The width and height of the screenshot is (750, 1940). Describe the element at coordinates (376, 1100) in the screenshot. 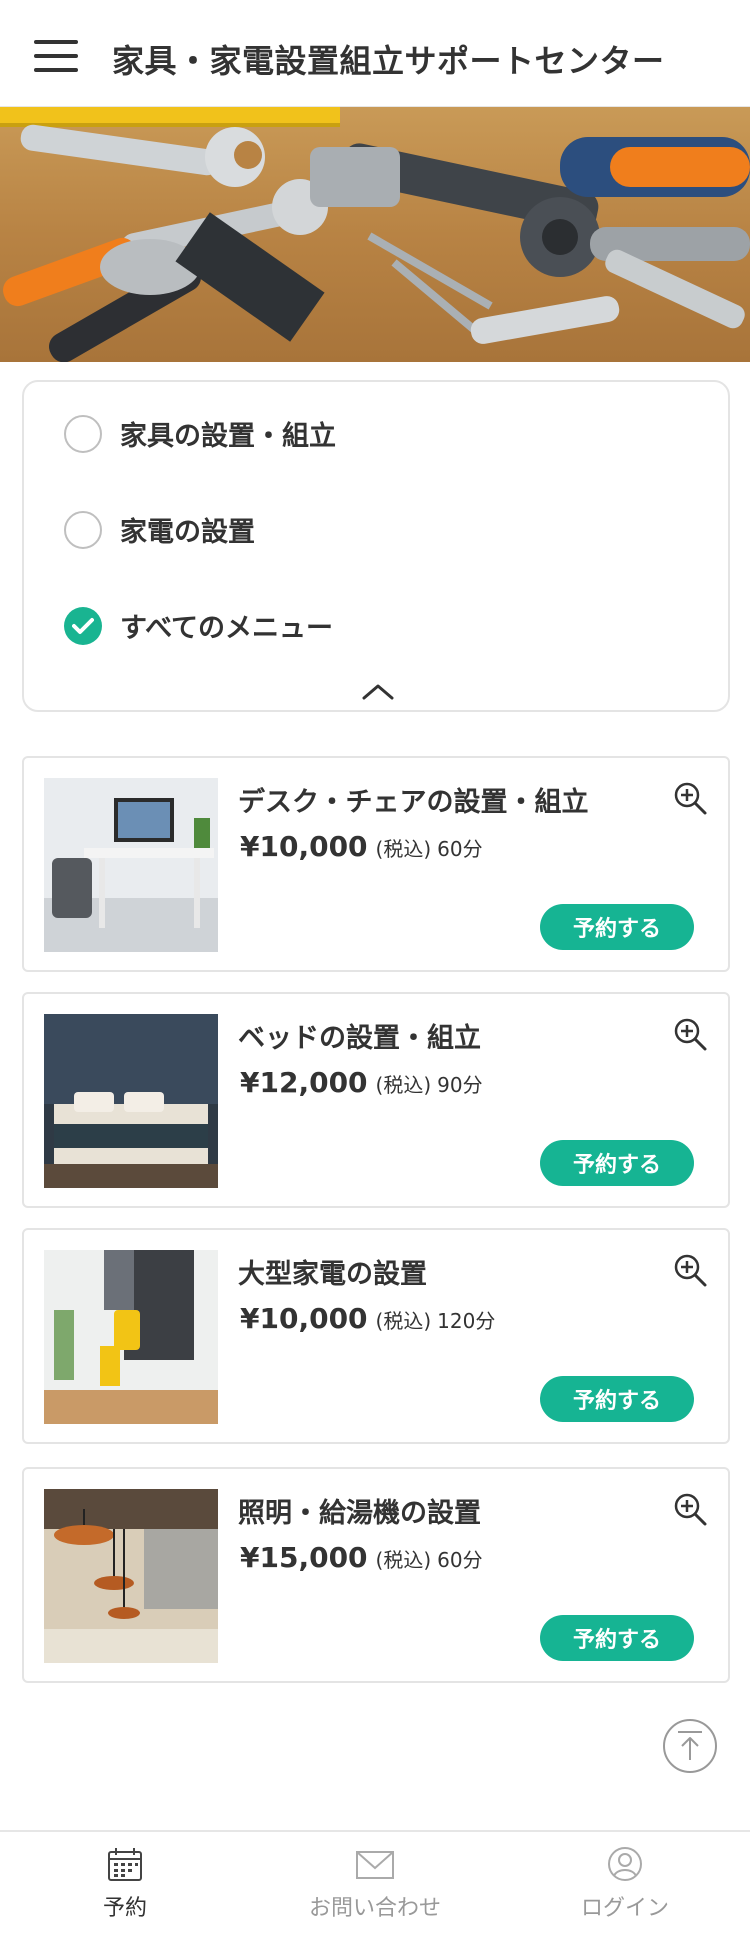

I see `service-card: ベッドの設置・組立 ¥12,000 (税込) 90分 予約する` at that location.